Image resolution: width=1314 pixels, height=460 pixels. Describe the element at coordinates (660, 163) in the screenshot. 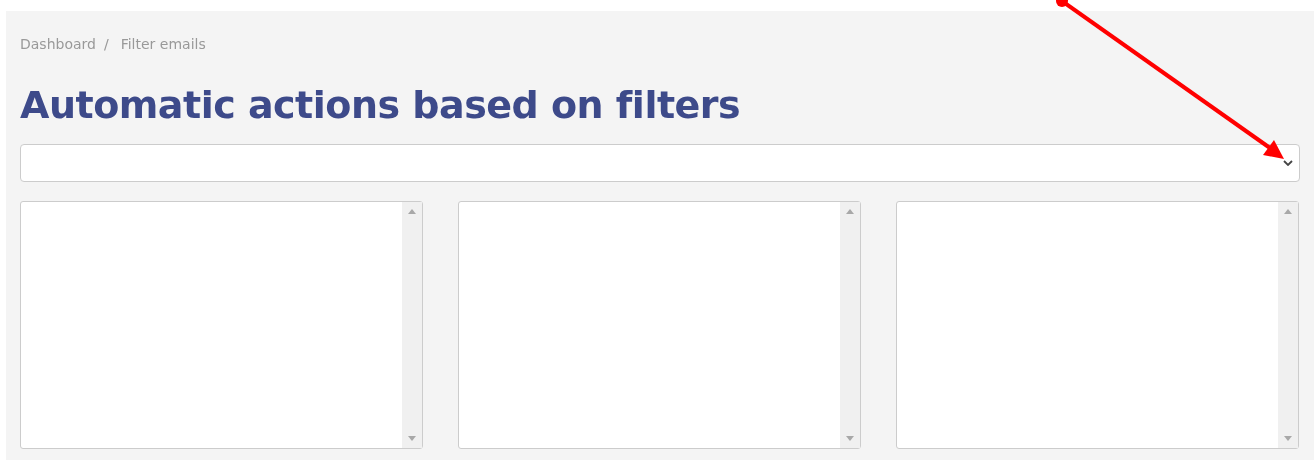

I see `filter-select` at that location.